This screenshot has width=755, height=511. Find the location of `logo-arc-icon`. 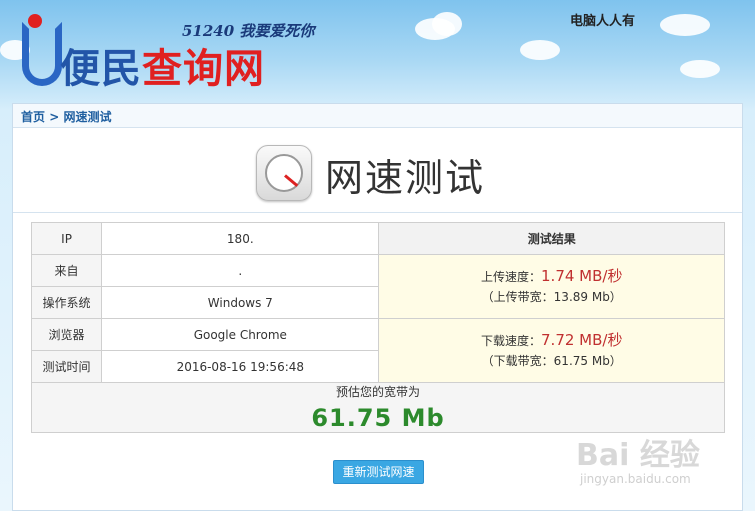

logo-arc-icon is located at coordinates (42, 54).